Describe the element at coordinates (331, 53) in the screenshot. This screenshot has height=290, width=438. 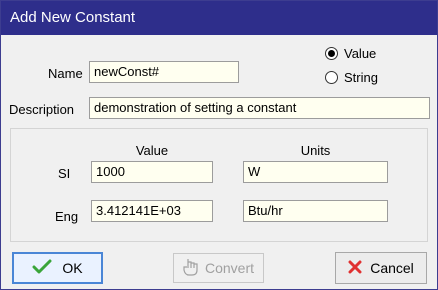
I see `radio-value-indicator` at that location.